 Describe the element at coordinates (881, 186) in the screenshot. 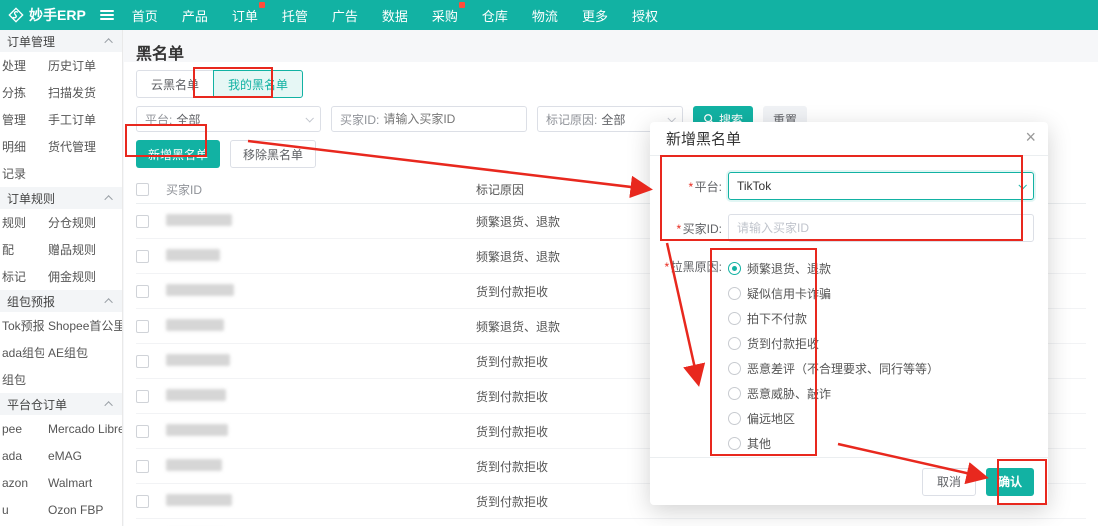

I see `platform-select: TikTok` at that location.